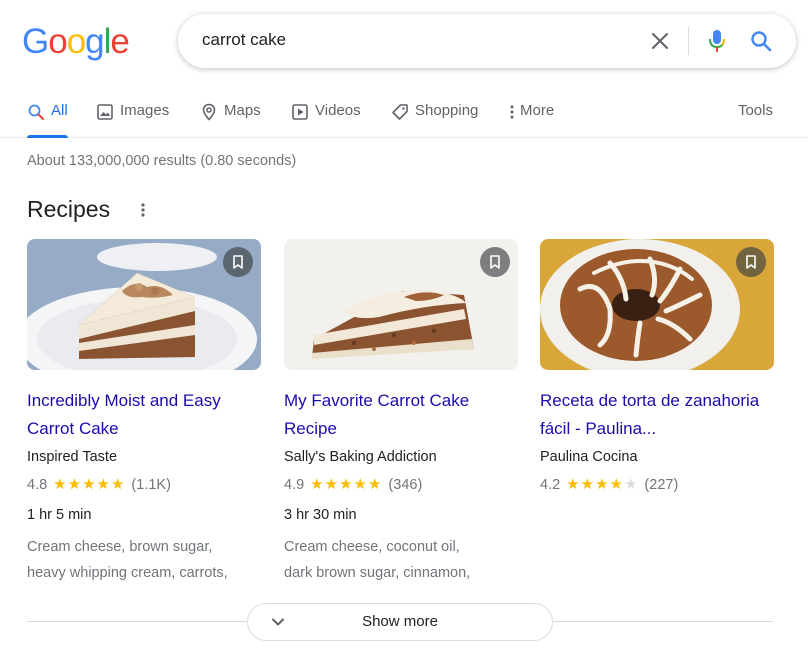  I want to click on recipe-title: Incredibly Moist and Easy Carrot Cake, so click(144, 415).